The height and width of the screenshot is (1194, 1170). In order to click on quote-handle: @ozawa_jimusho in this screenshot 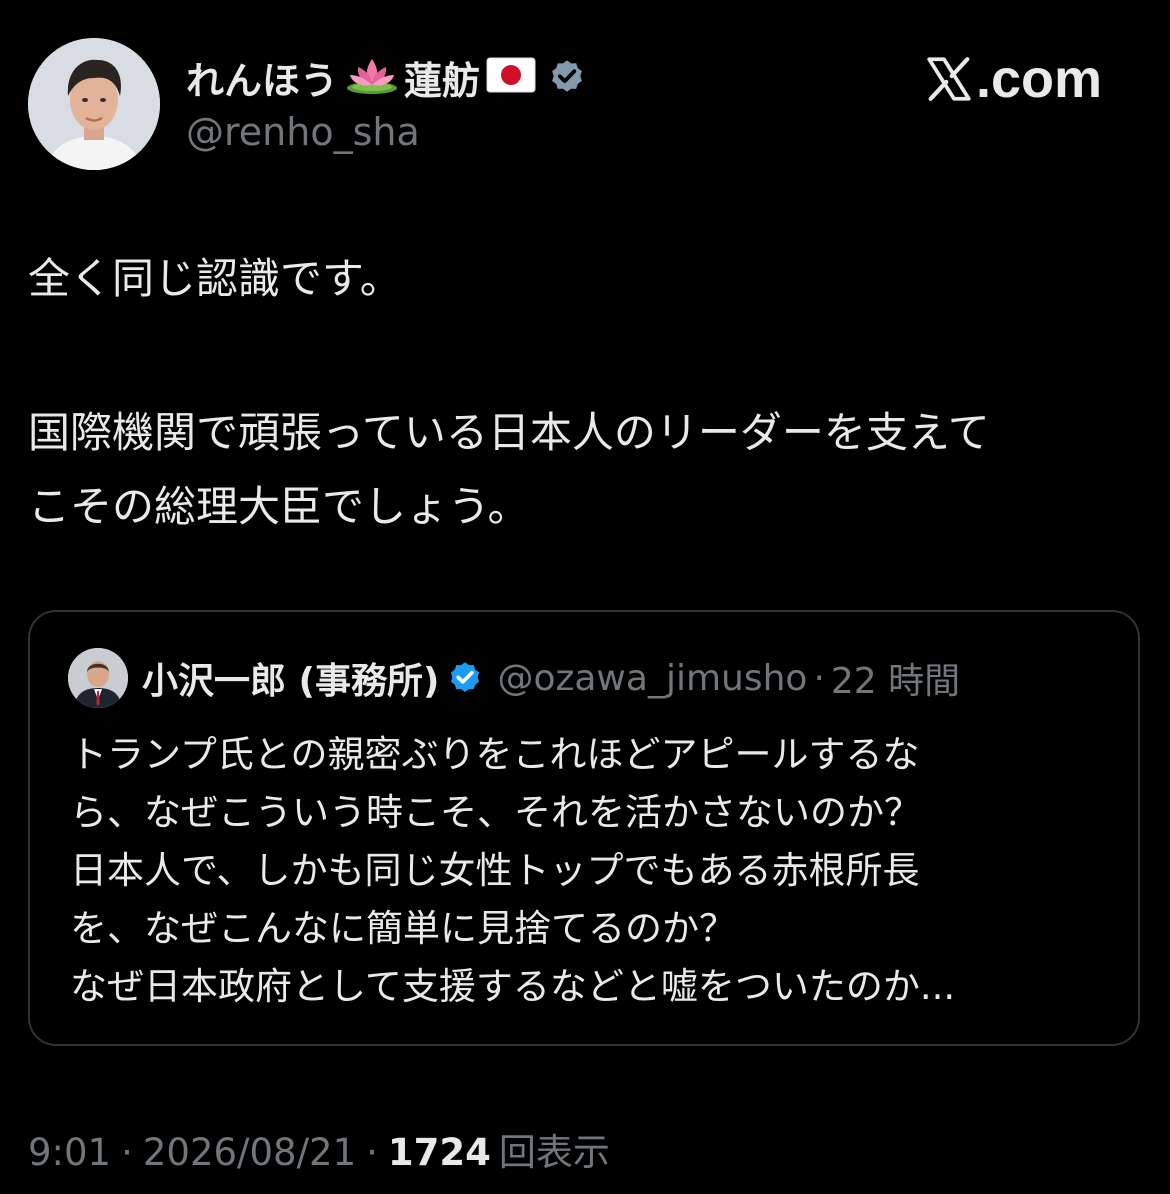, I will do `click(652, 678)`.